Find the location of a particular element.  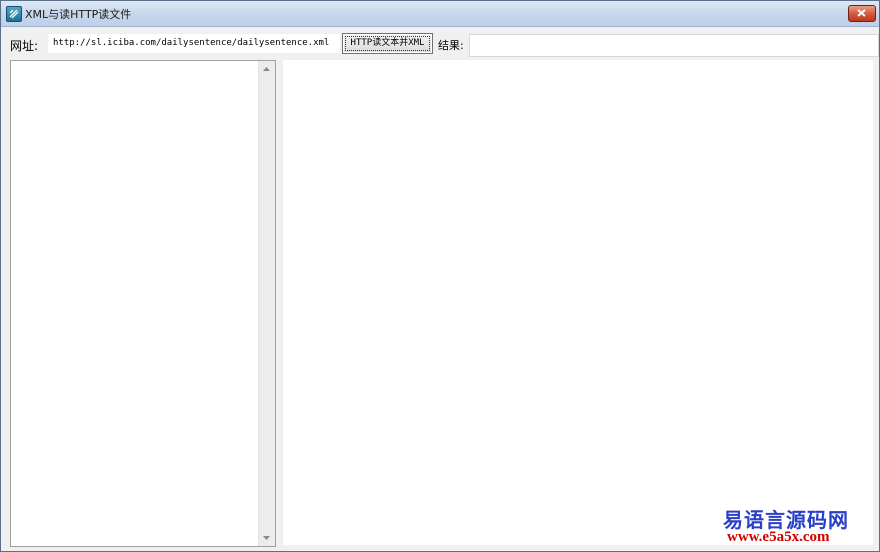

toolbar: 网址: HTTP读文本并XML 结果: is located at coordinates (440, 42).